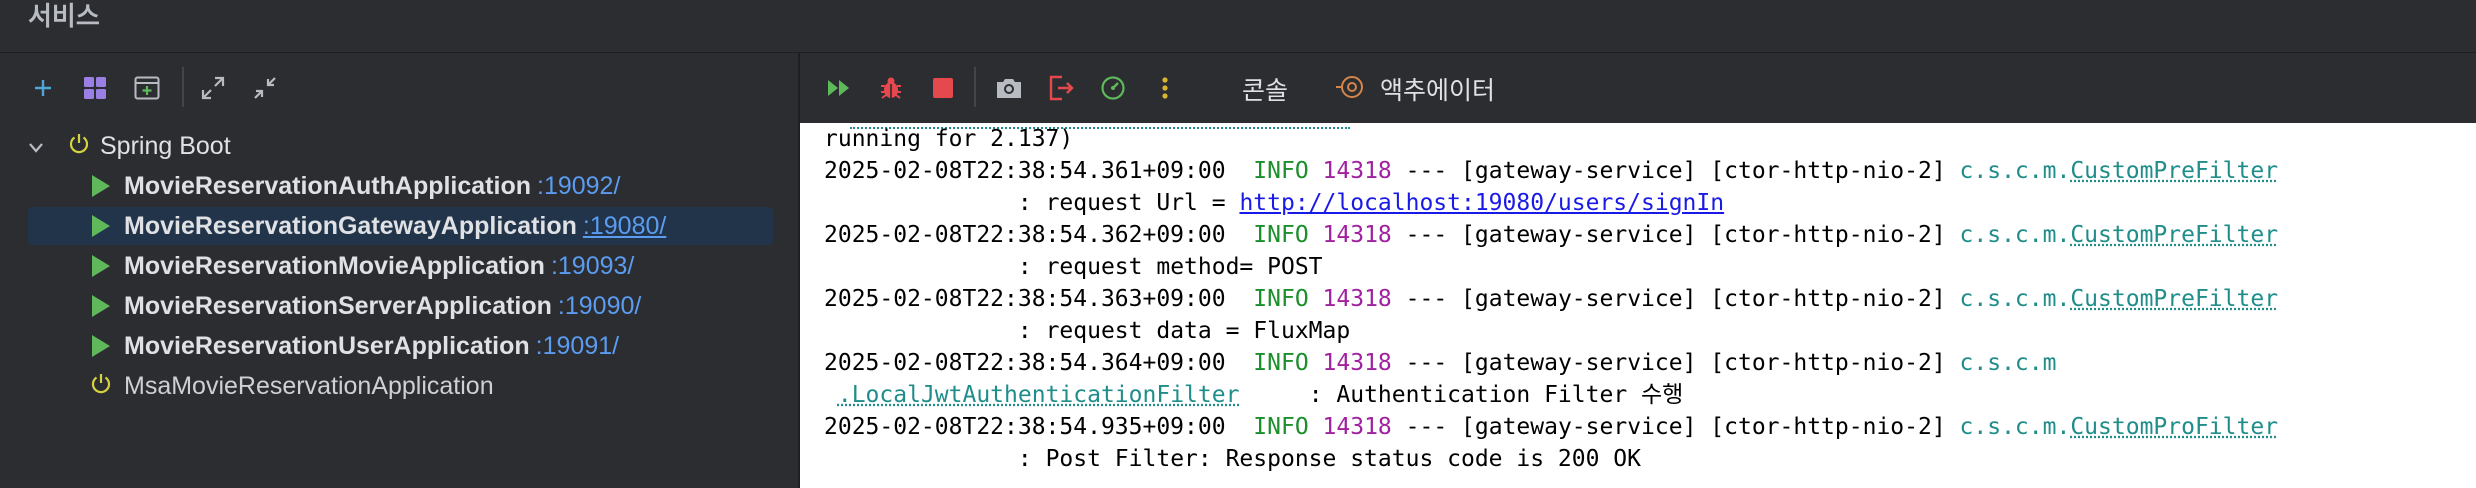  Describe the element at coordinates (592, 266) in the screenshot. I see `port-link: :19093/` at that location.